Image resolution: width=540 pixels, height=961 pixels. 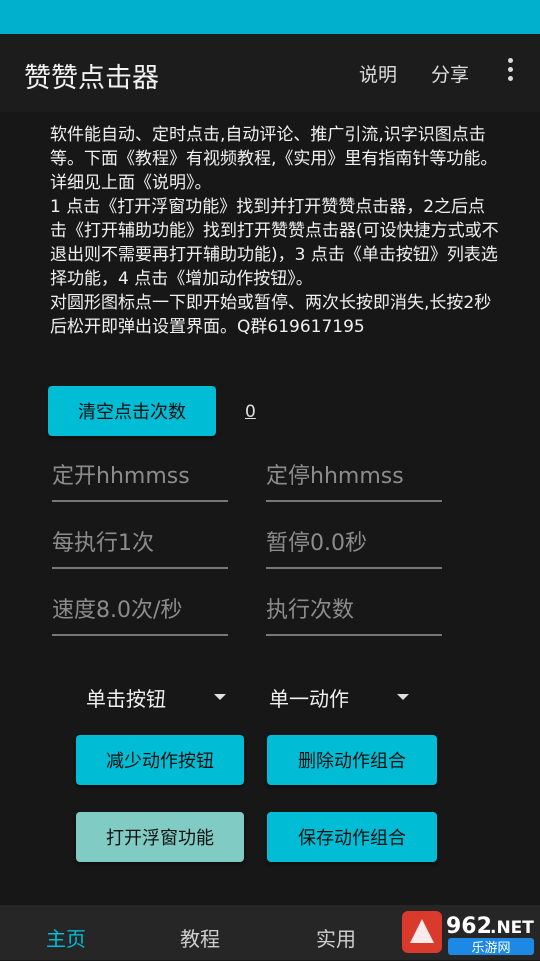 What do you see at coordinates (352, 837) in the screenshot?
I see `save-combo-button: 保存动作组合` at bounding box center [352, 837].